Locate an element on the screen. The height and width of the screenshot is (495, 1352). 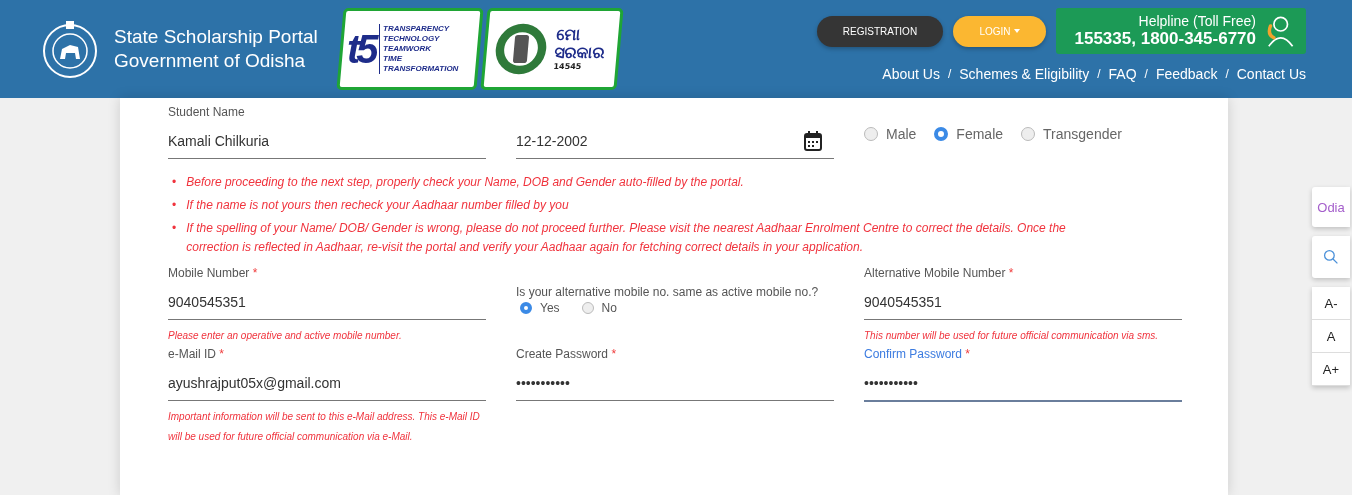
field-label: Alternative Mobile Number * is located at coordinates (939, 273).